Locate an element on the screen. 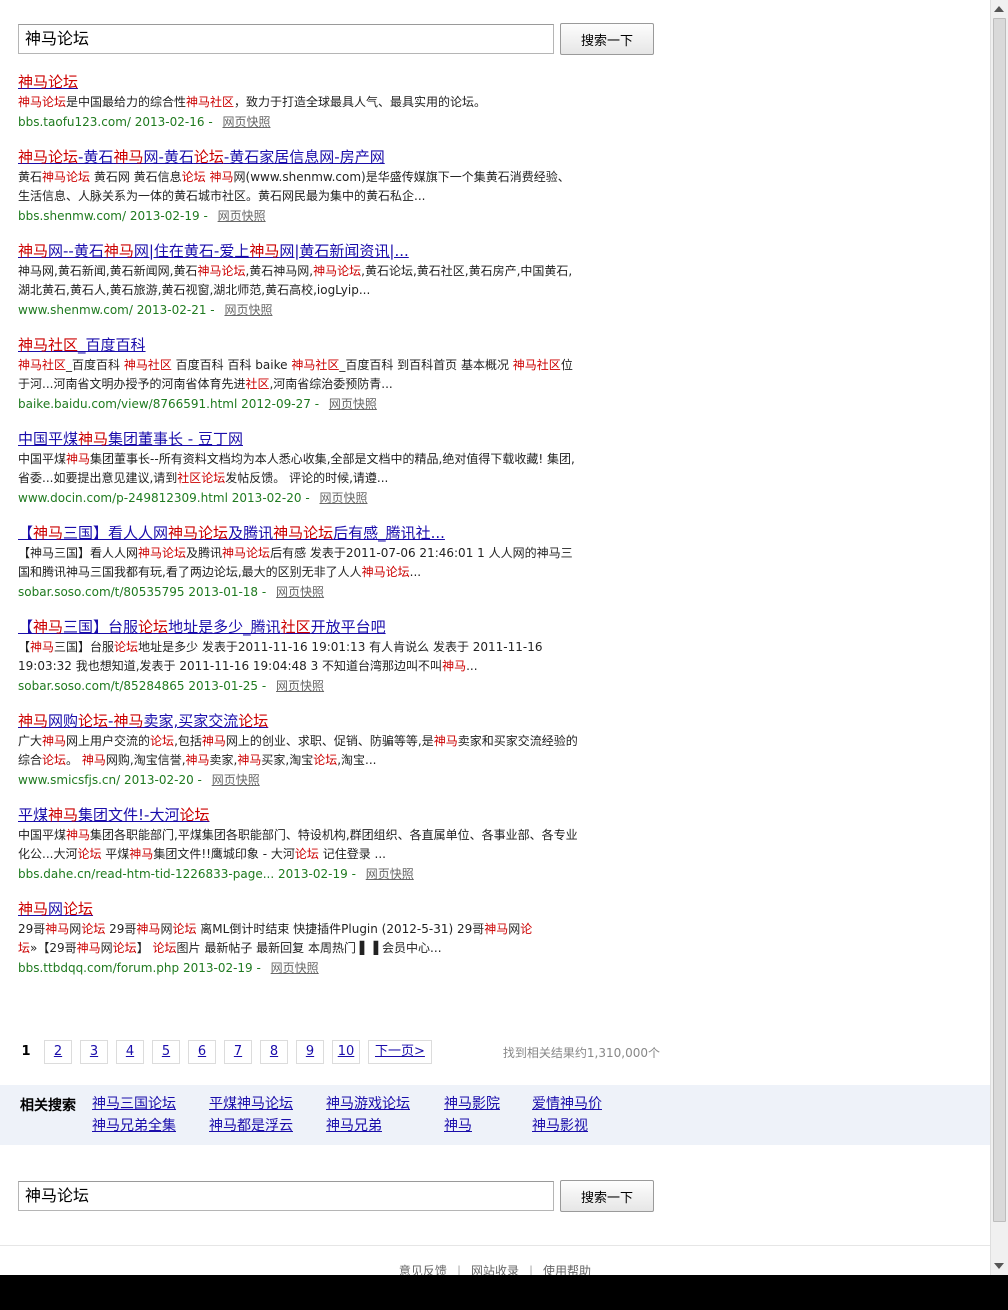 This screenshot has height=1310, width=1008. result-title-link: 平煤神马集团文件!-大河论坛 is located at coordinates (113, 815).